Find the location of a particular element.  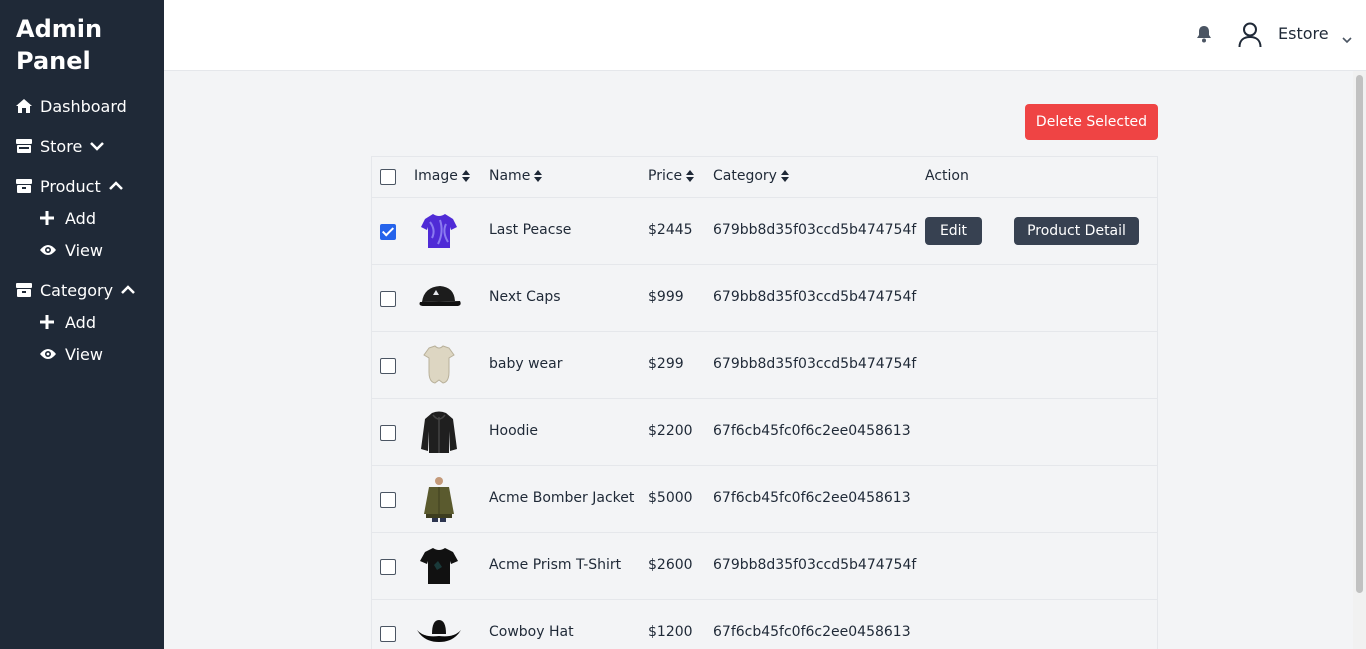

sidebar-item-category: Category is located at coordinates (75, 290).